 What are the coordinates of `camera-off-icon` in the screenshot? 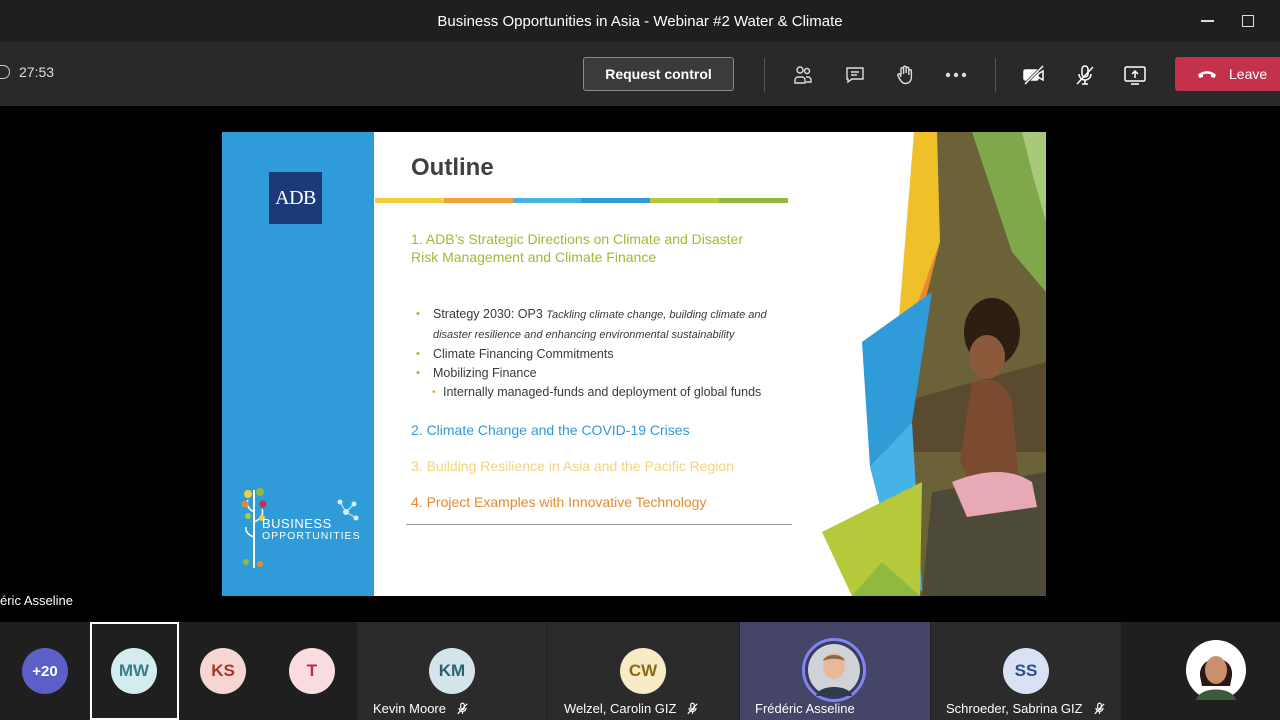 It's located at (1034, 75).